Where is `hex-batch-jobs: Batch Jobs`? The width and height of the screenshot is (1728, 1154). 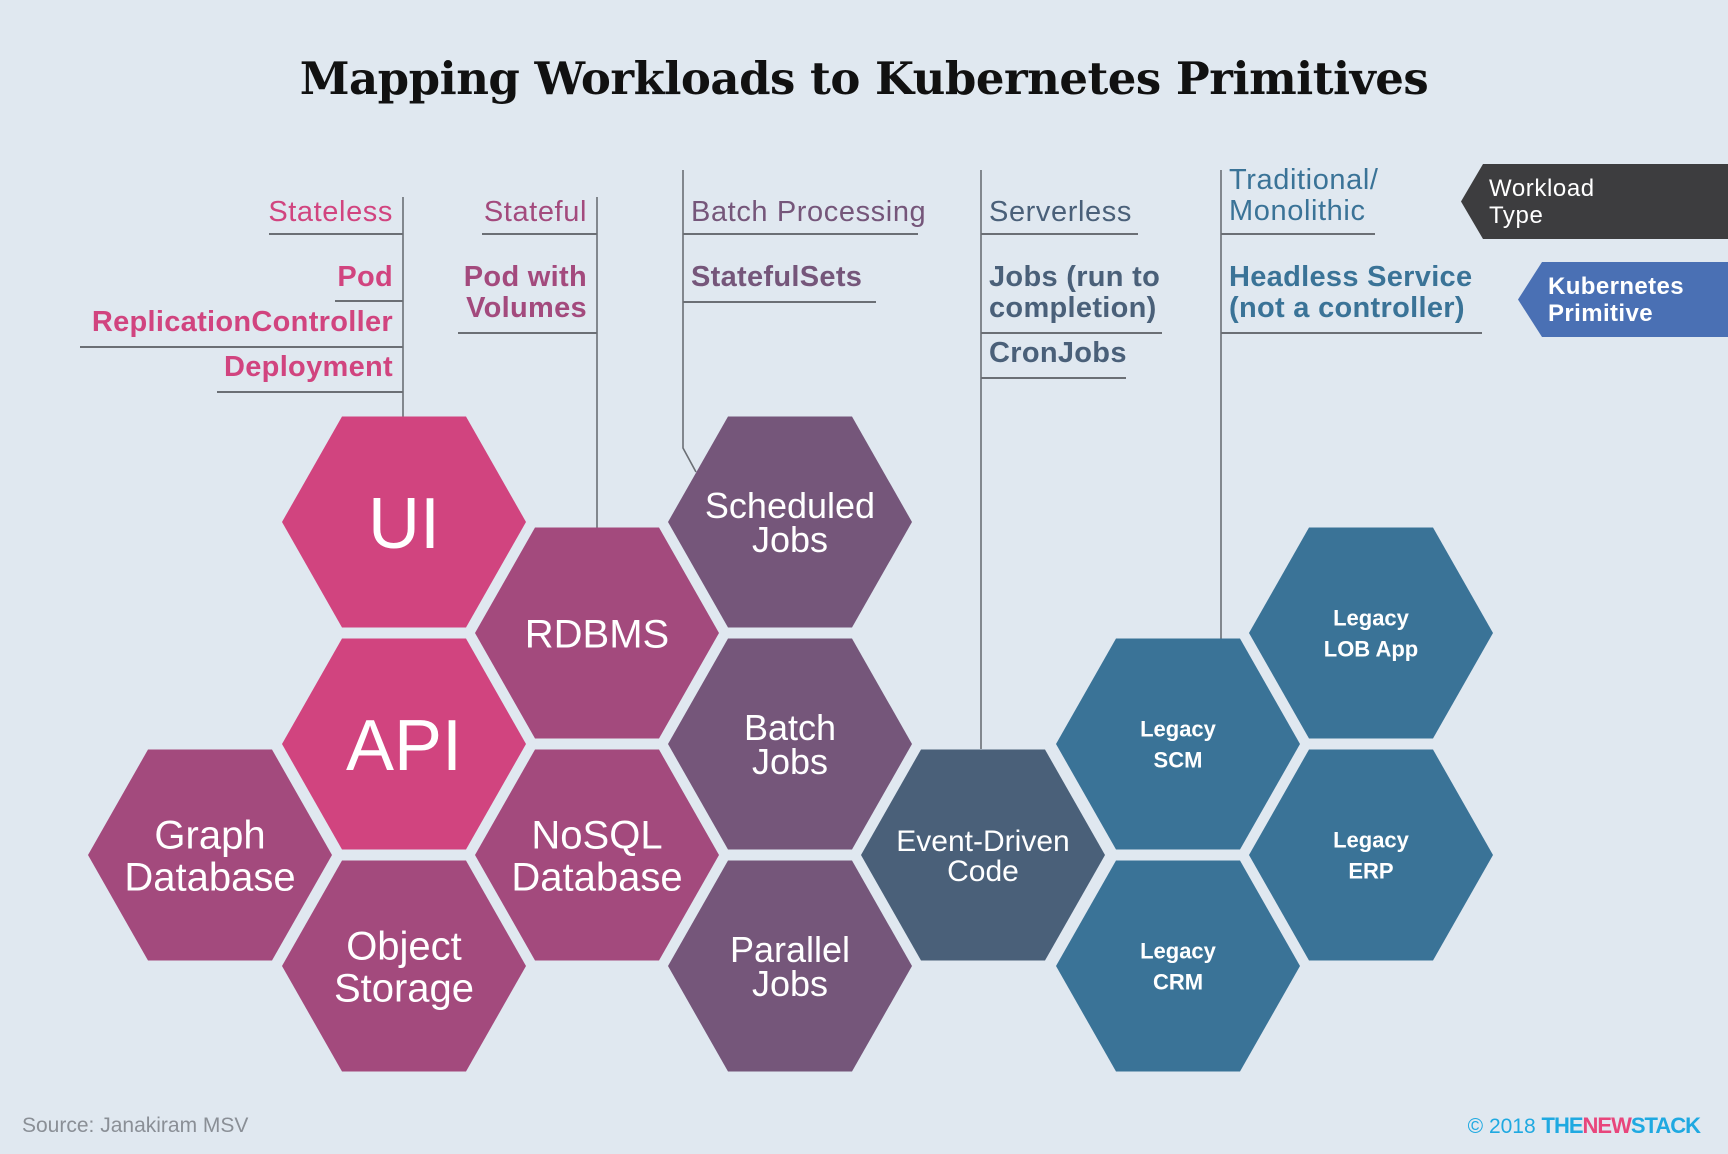 hex-batch-jobs: Batch Jobs is located at coordinates (790, 744).